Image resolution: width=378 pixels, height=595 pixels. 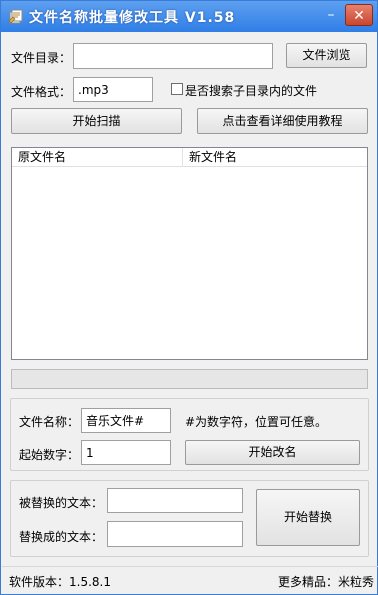 I want to click on replace-from-input, so click(x=175, y=500).